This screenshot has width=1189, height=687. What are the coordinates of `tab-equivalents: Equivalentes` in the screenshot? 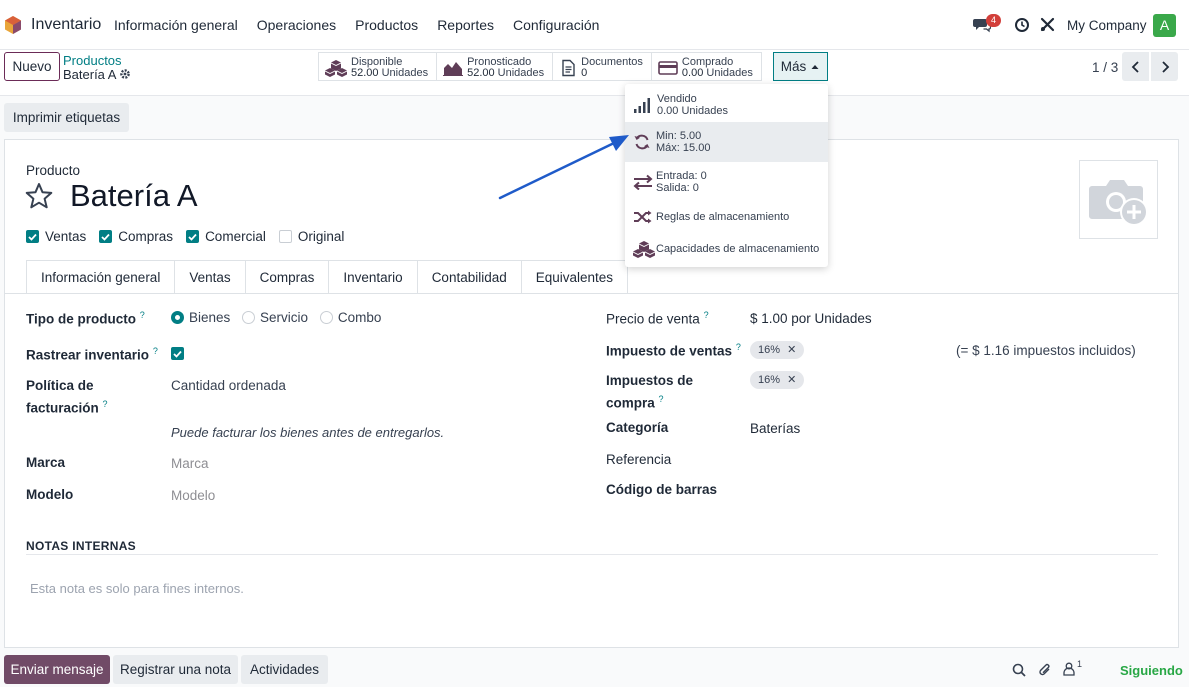 It's located at (575, 277).